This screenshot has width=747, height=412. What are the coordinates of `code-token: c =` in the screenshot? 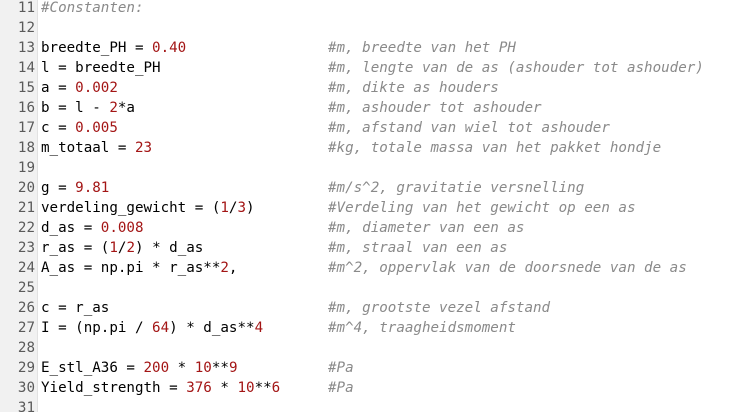 It's located at (58, 128).